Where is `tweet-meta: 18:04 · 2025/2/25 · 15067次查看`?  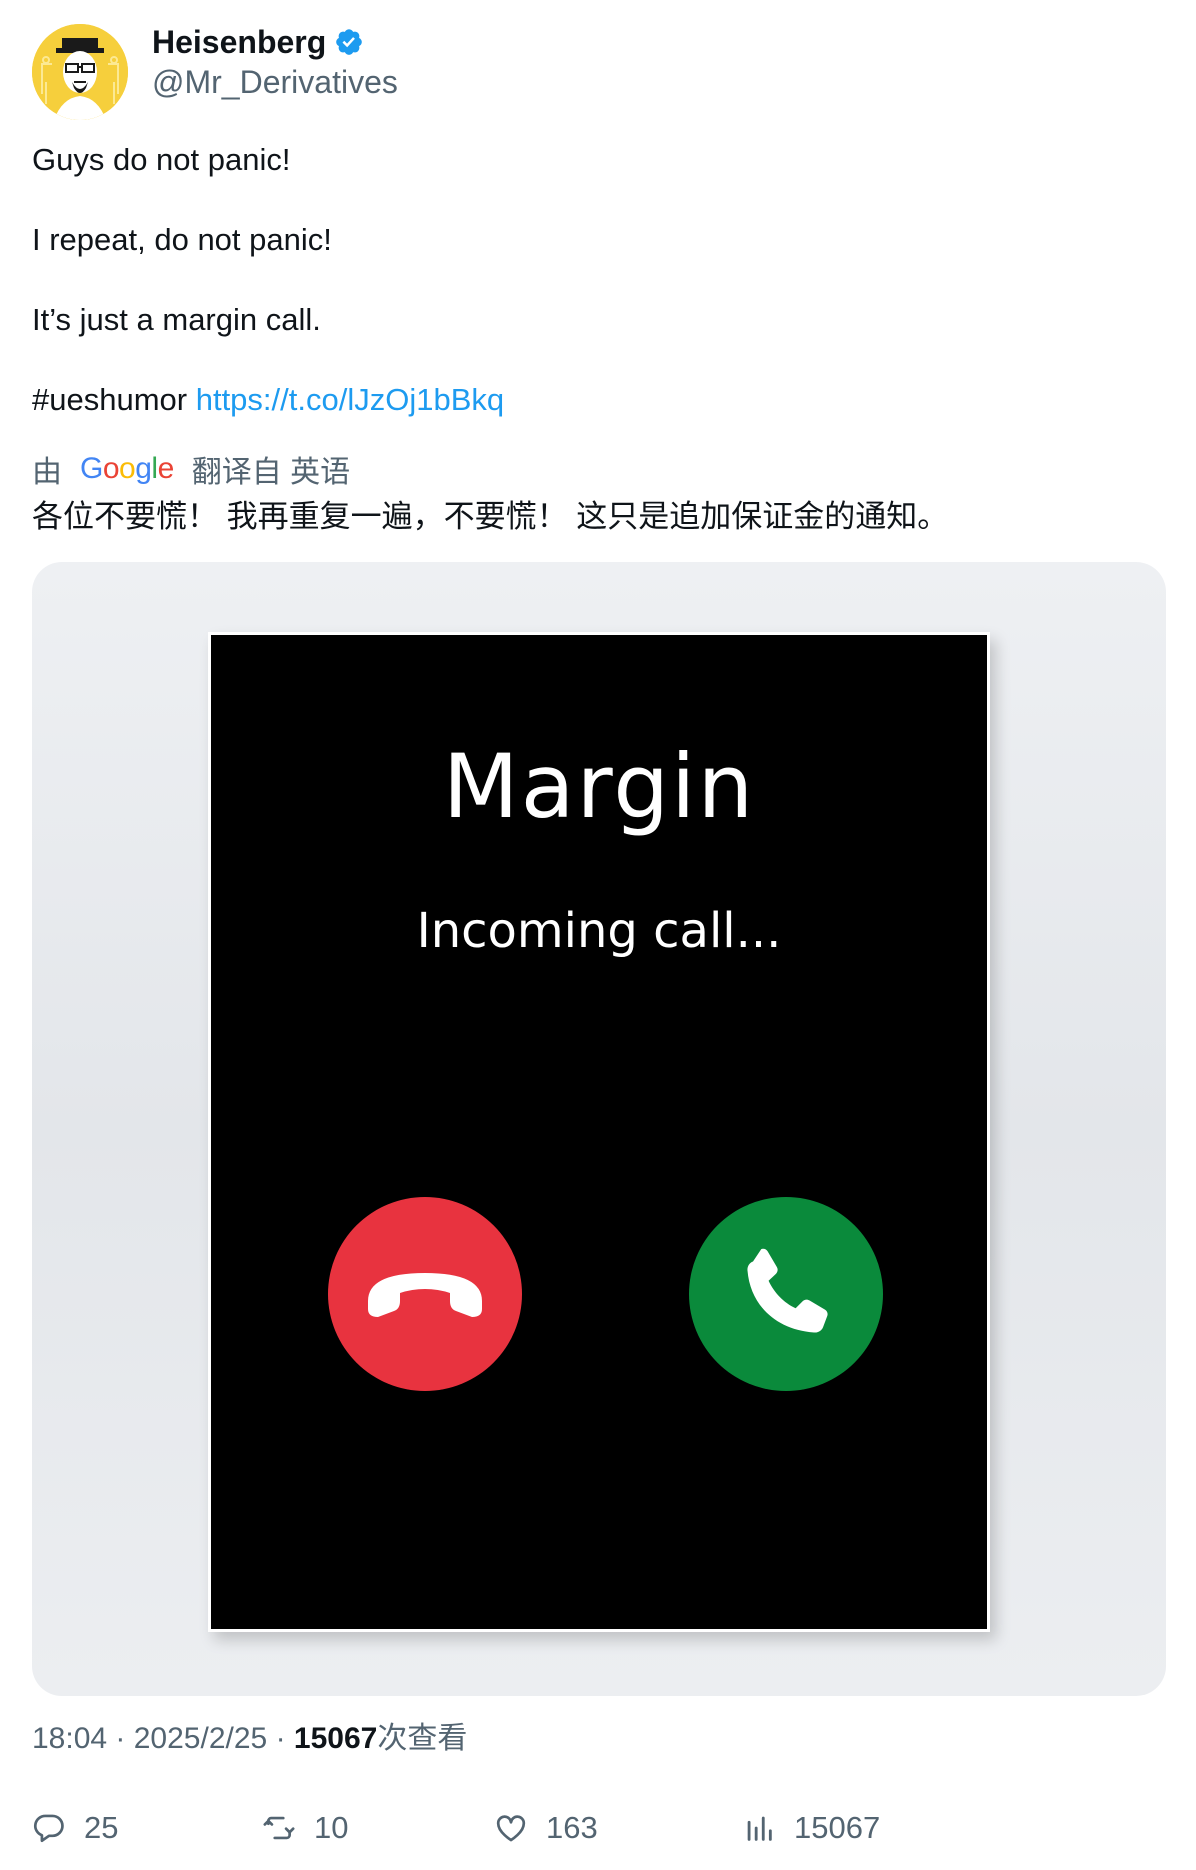 tweet-meta: 18:04 · 2025/2/25 · 15067次查看 is located at coordinates (249, 1739).